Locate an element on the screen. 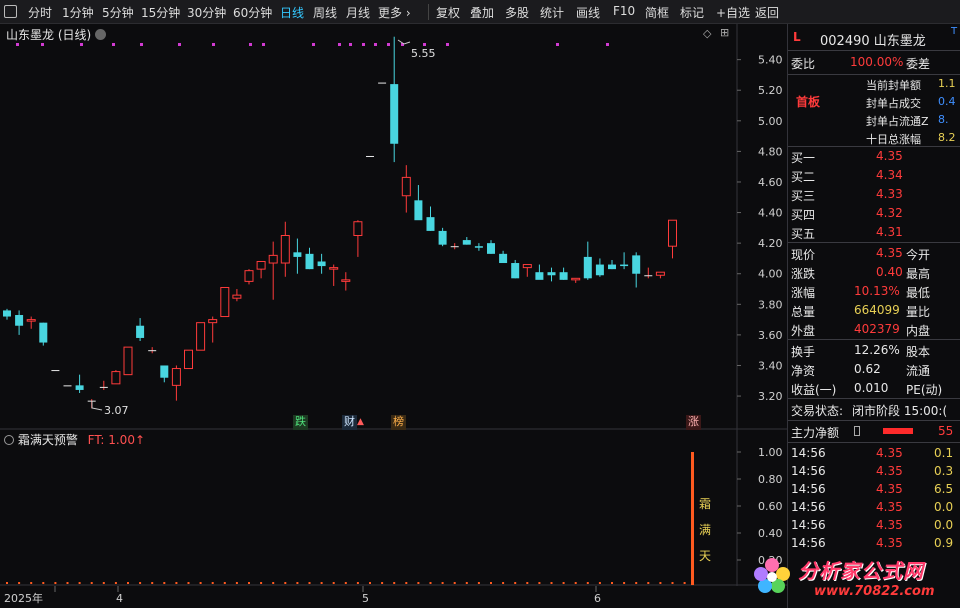 The image size is (960, 608). marker-dot is located at coordinates (447, 44).